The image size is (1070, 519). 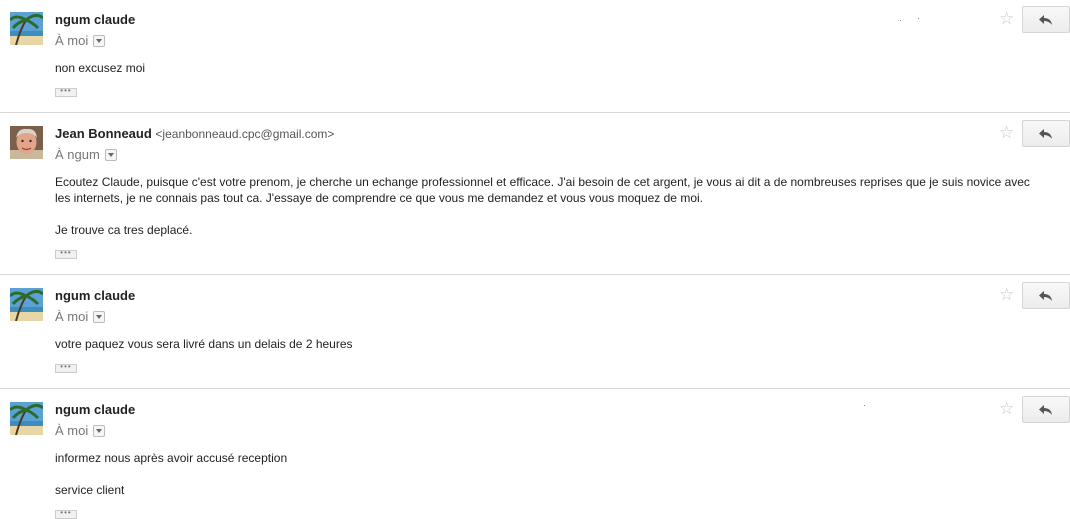 What do you see at coordinates (86, 154) in the screenshot?
I see `recipient-line: À ngum` at bounding box center [86, 154].